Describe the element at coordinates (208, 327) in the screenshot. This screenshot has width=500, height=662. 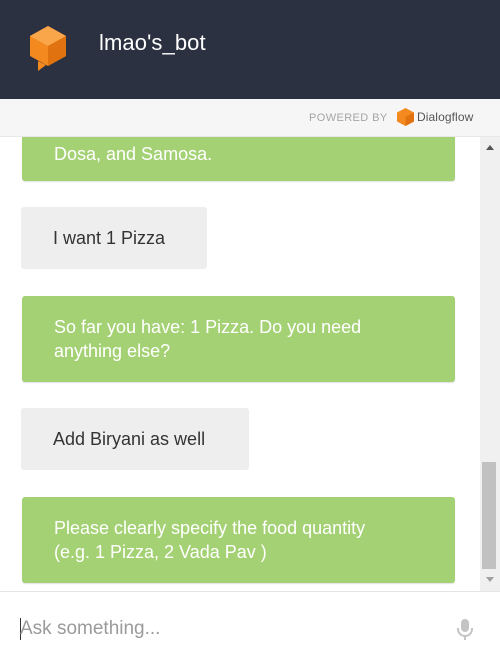
I see `message-text: So far you have: 1 Pizza. Do you need` at that location.